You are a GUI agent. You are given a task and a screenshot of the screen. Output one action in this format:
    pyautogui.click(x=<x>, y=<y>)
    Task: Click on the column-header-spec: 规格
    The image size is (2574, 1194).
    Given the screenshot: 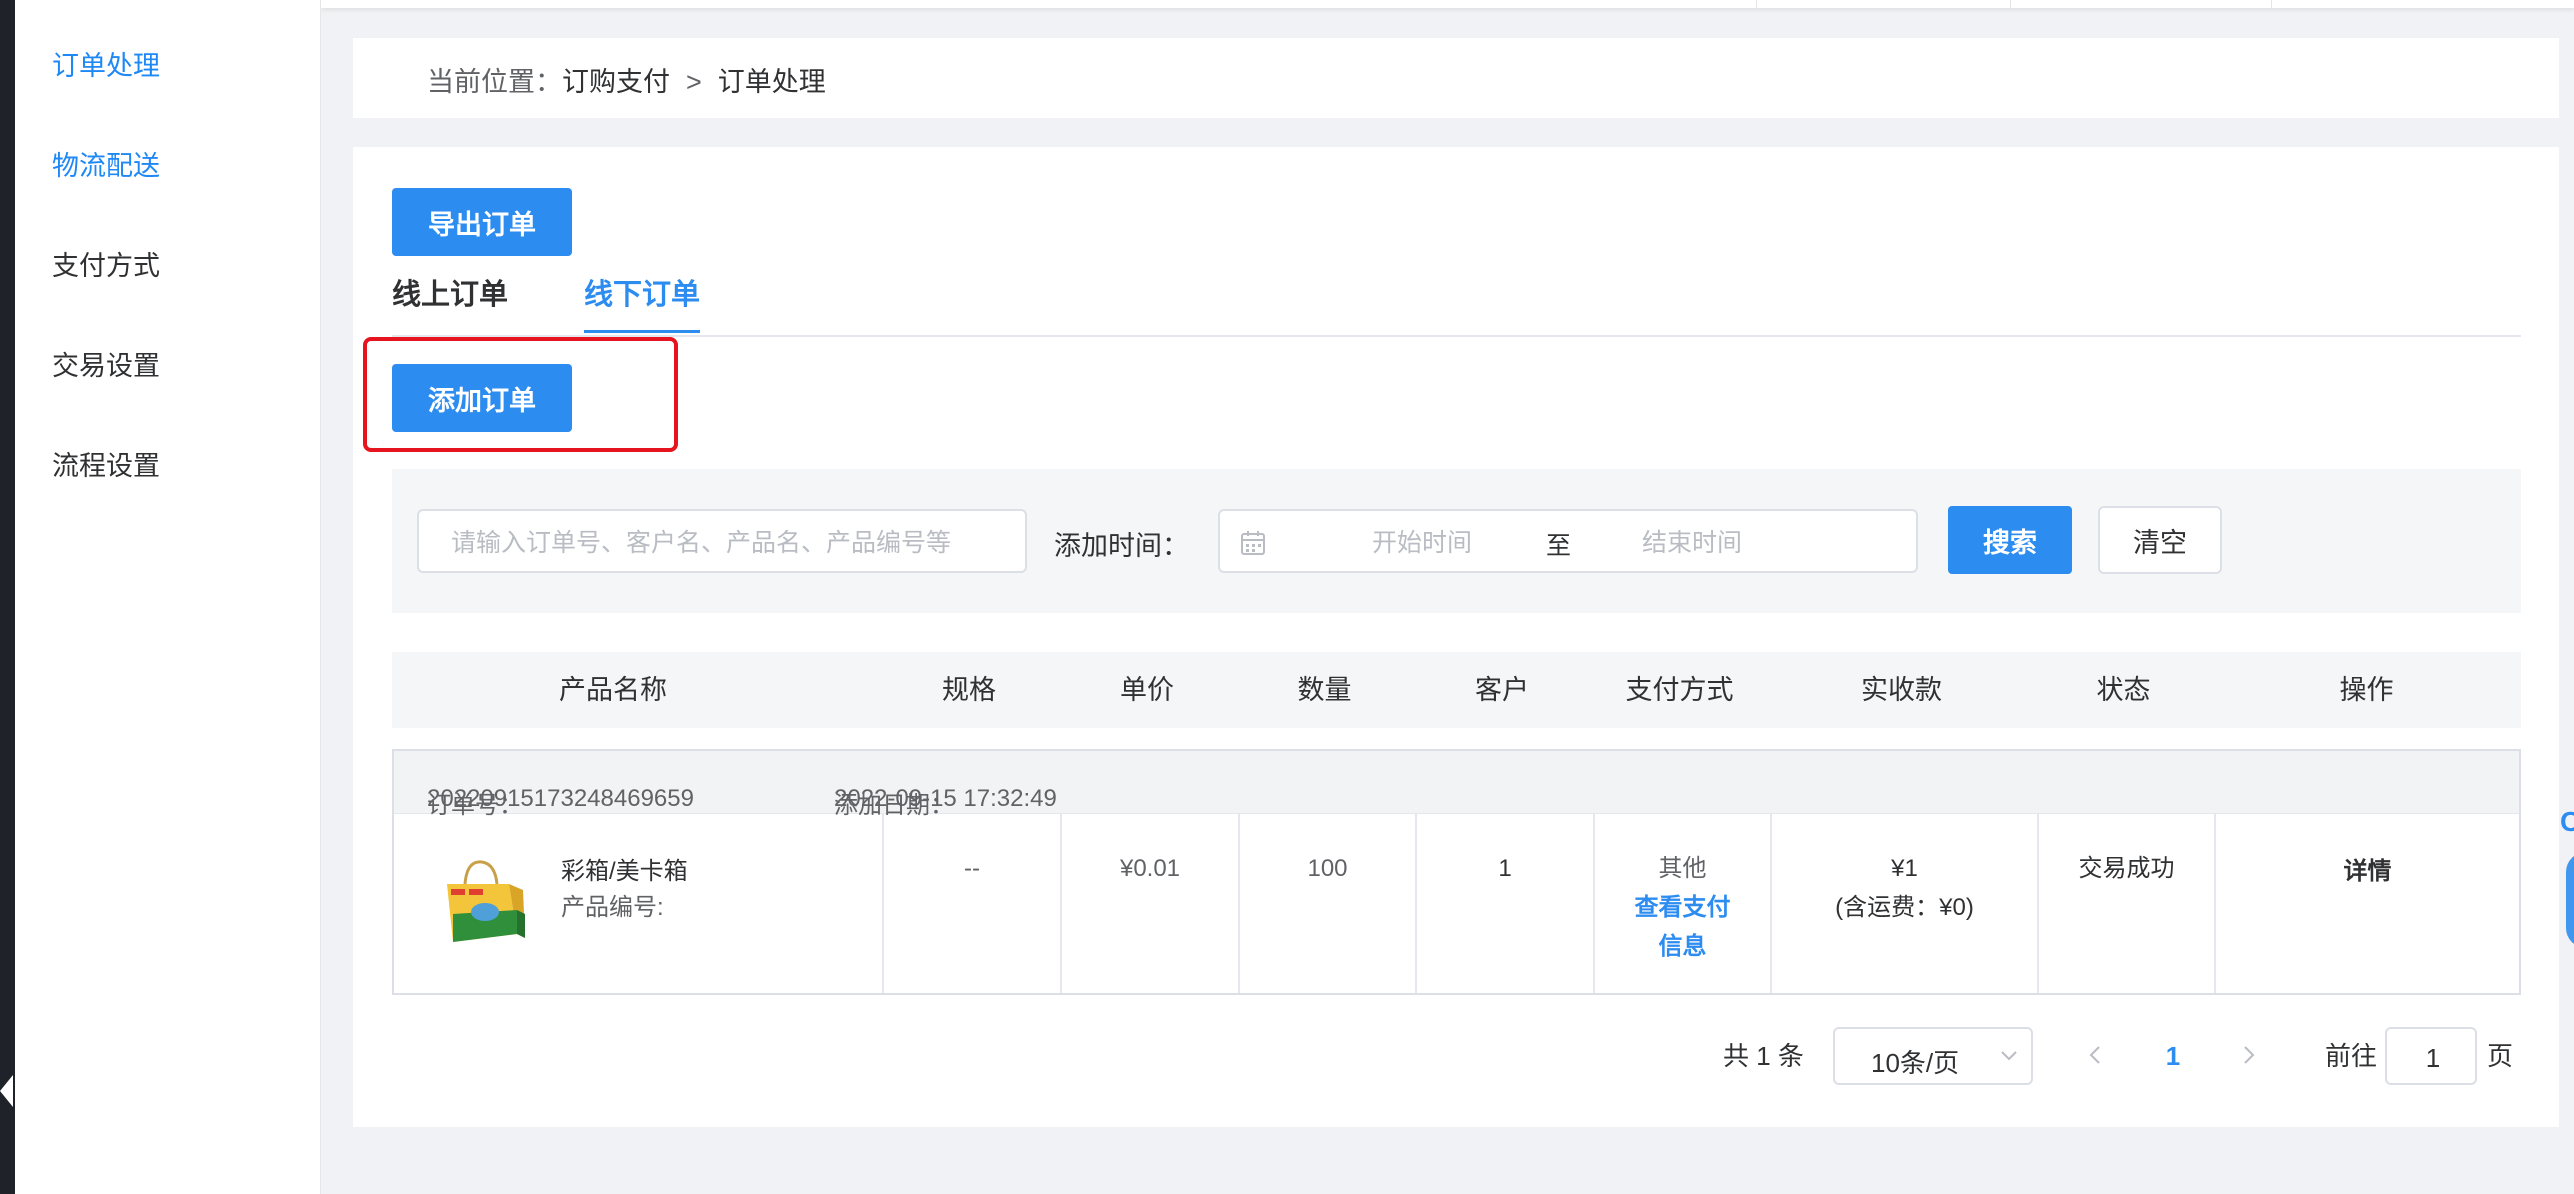 What is the action you would take?
    pyautogui.click(x=969, y=690)
    